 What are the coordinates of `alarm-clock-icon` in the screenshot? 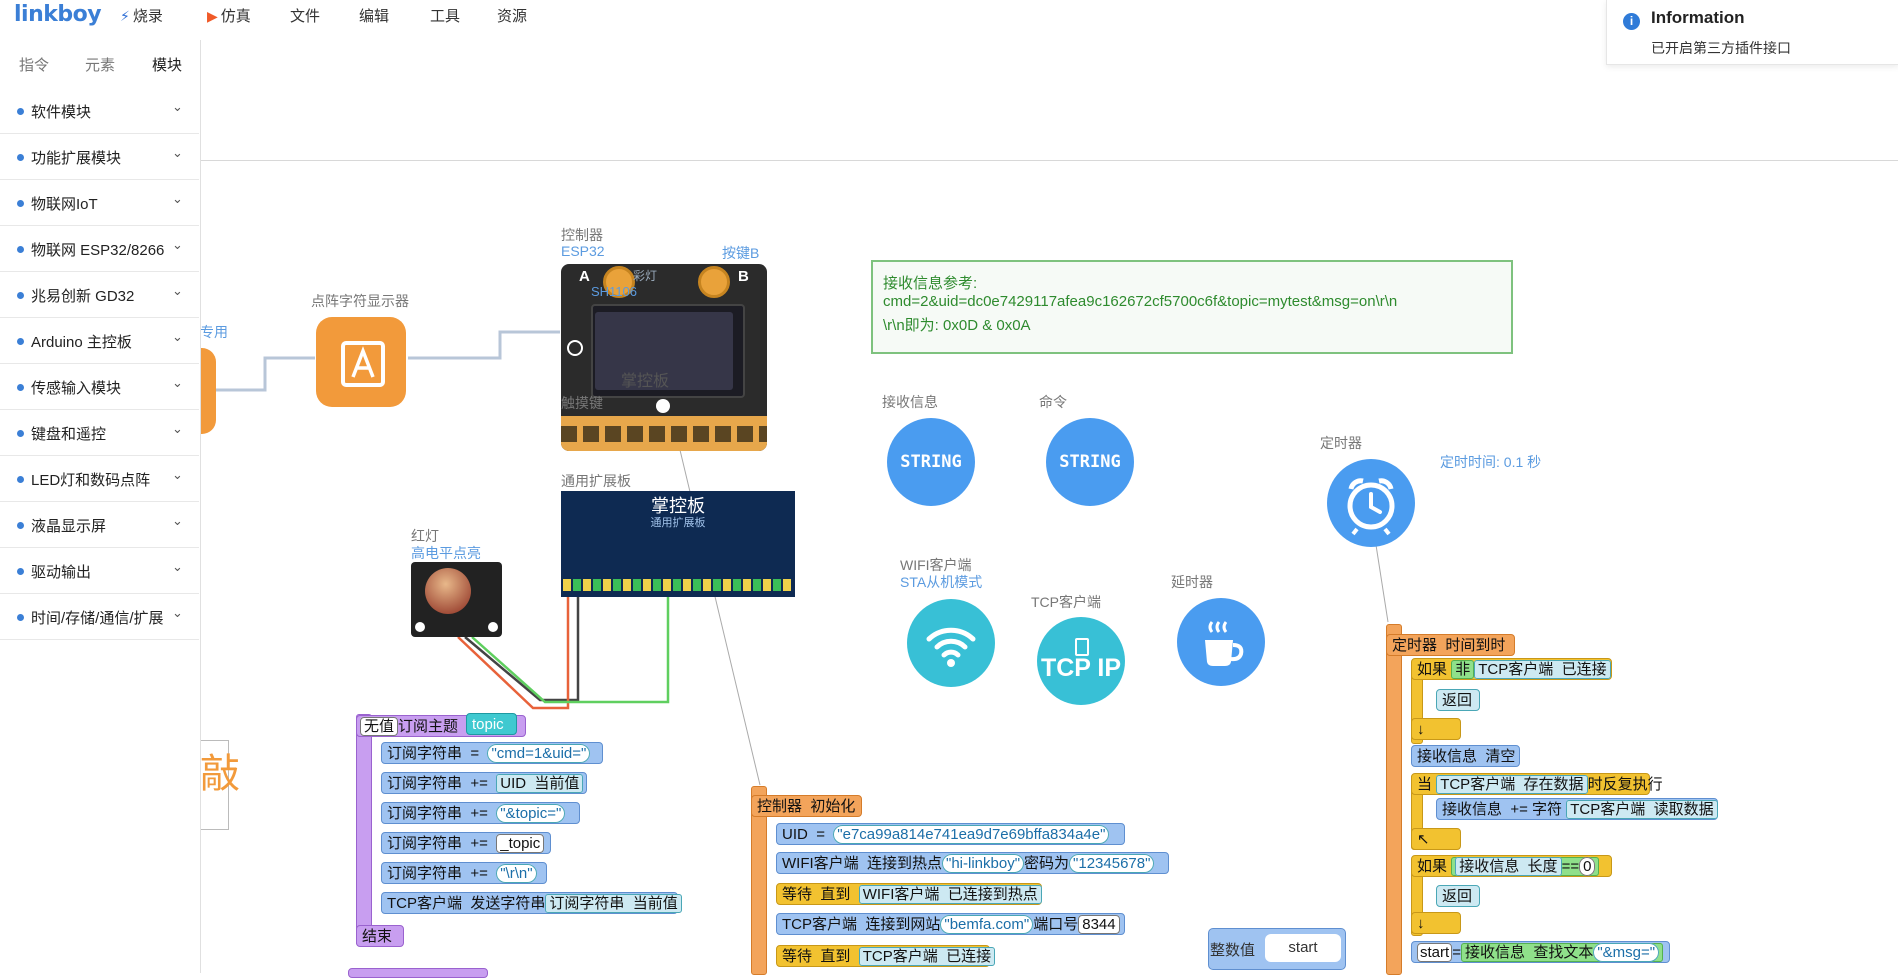 It's located at (1371, 507).